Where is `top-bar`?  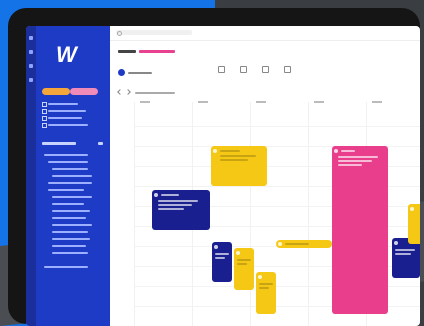
top-bar is located at coordinates (265, 33).